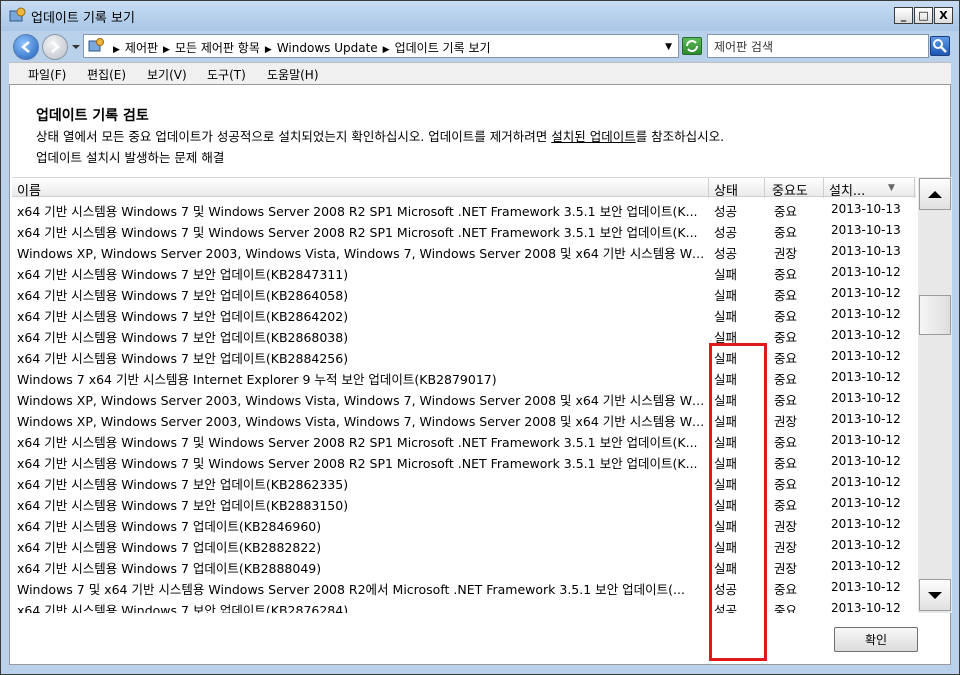  I want to click on arrow-left-icon, so click(25, 47).